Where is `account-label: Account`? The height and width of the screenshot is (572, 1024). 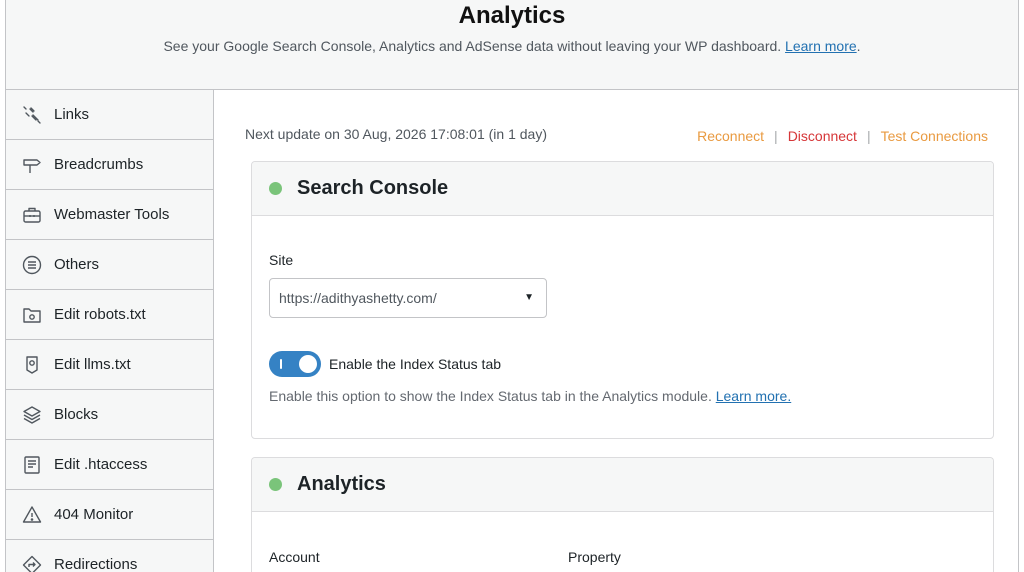 account-label: Account is located at coordinates (294, 557).